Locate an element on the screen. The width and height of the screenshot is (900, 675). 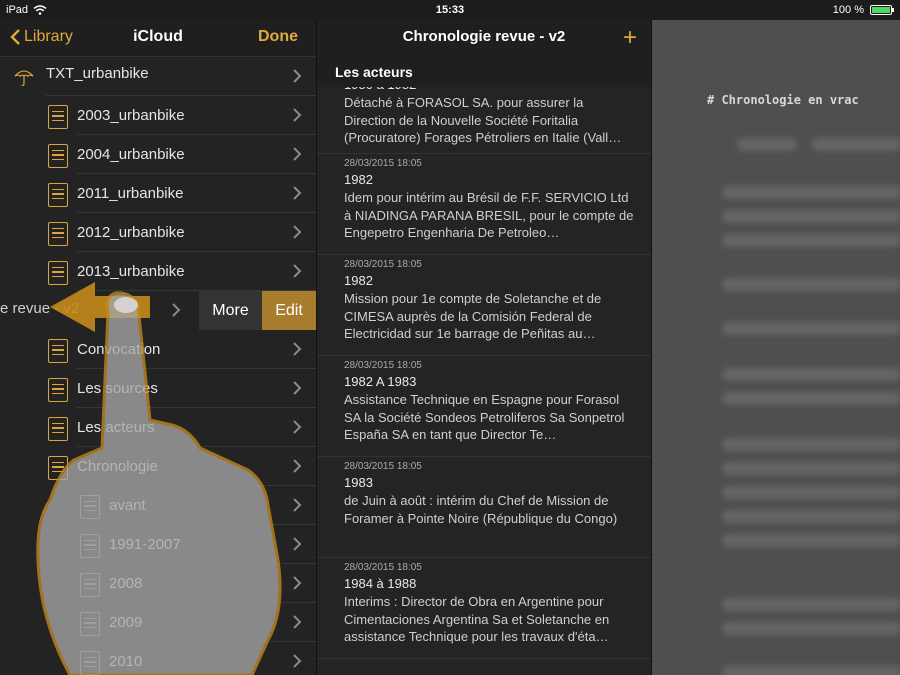
document-row: 2009 is located at coordinates (158, 622).